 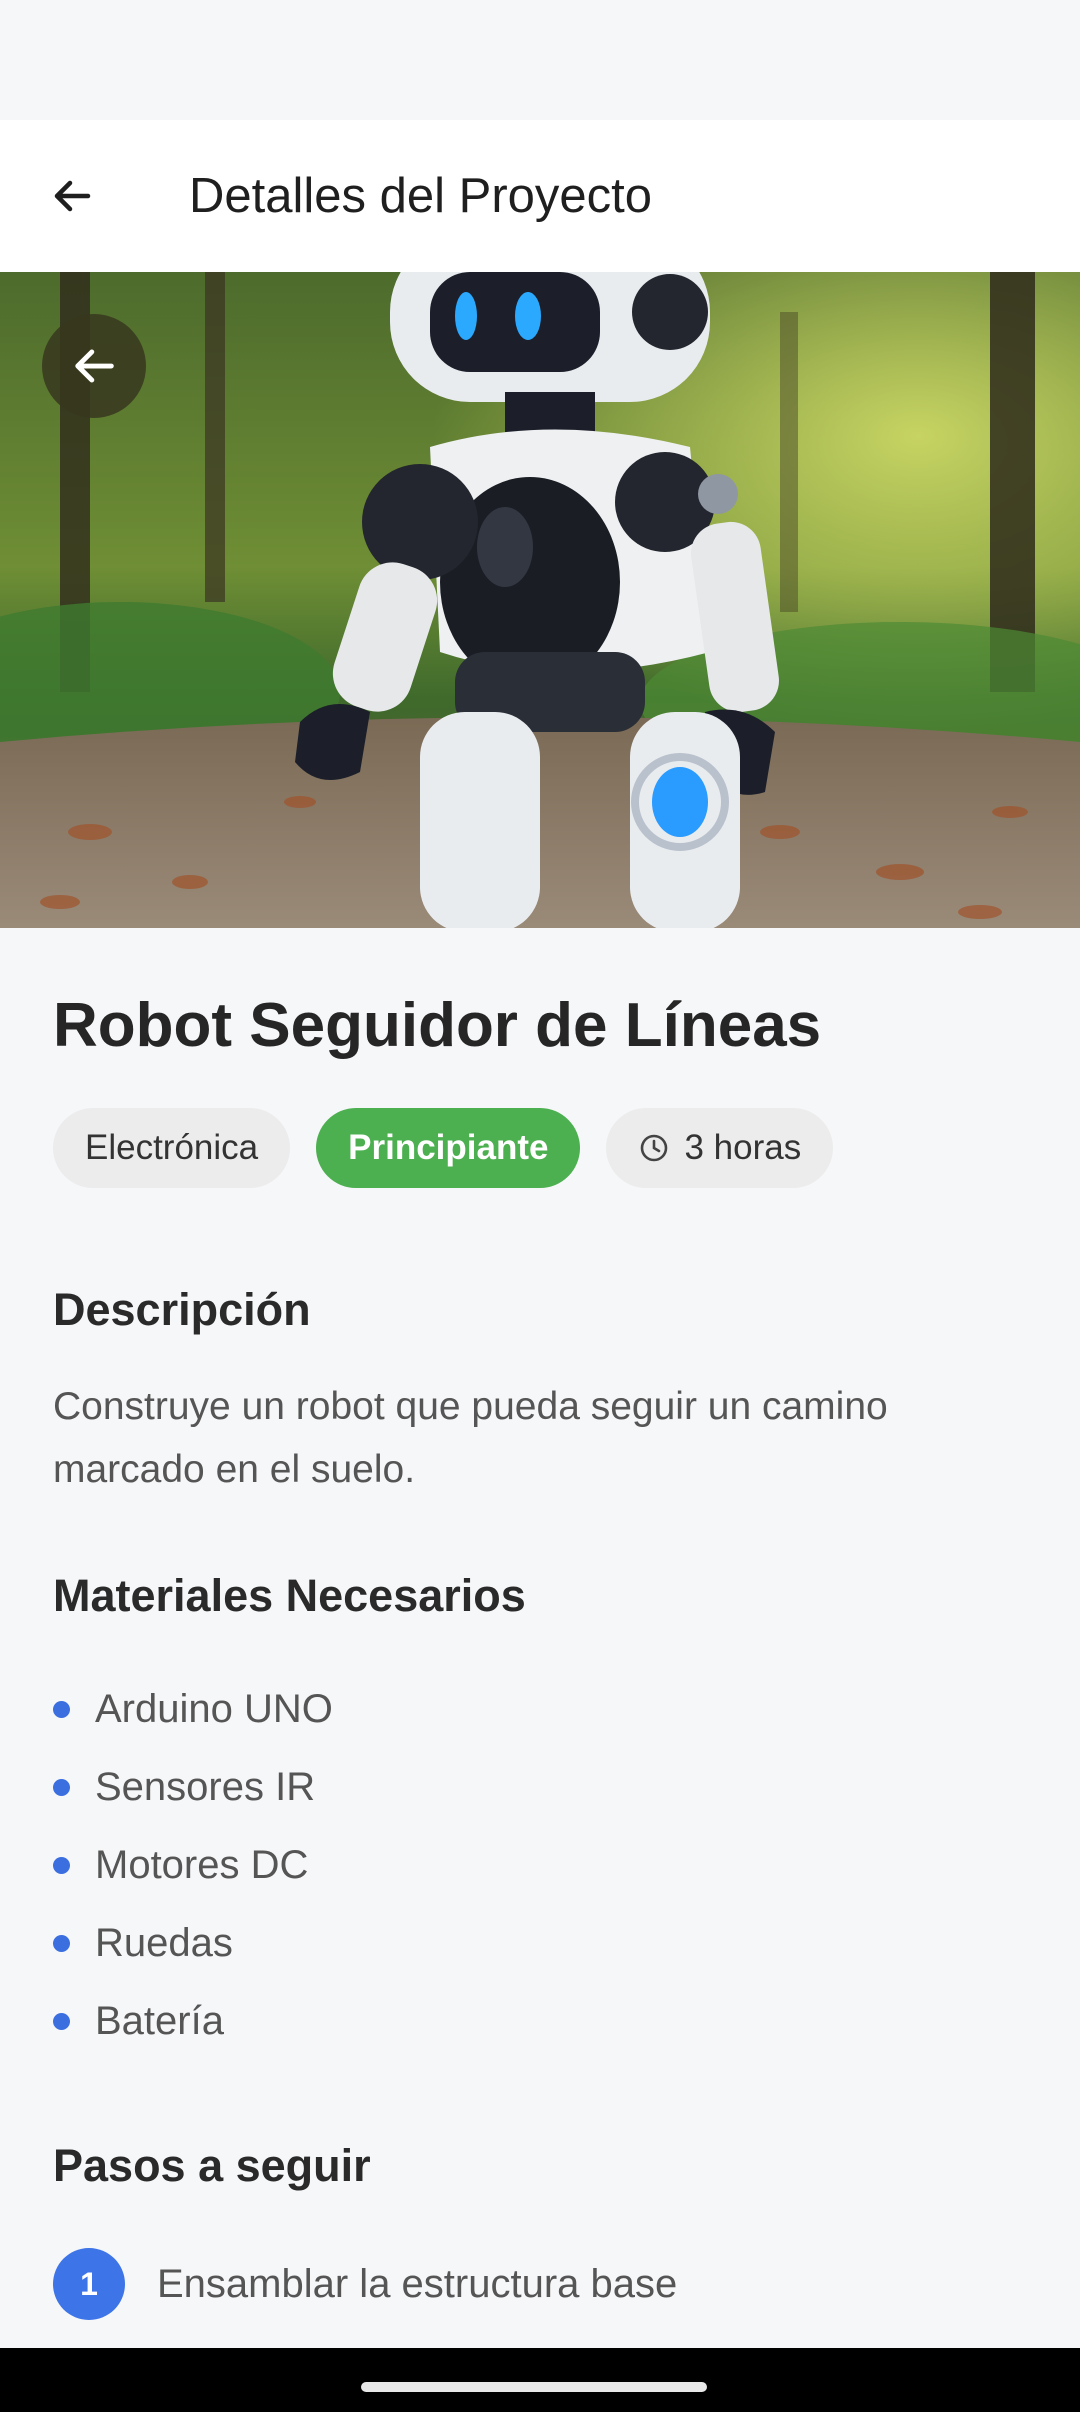 I want to click on status-bar, so click(x=540, y=60).